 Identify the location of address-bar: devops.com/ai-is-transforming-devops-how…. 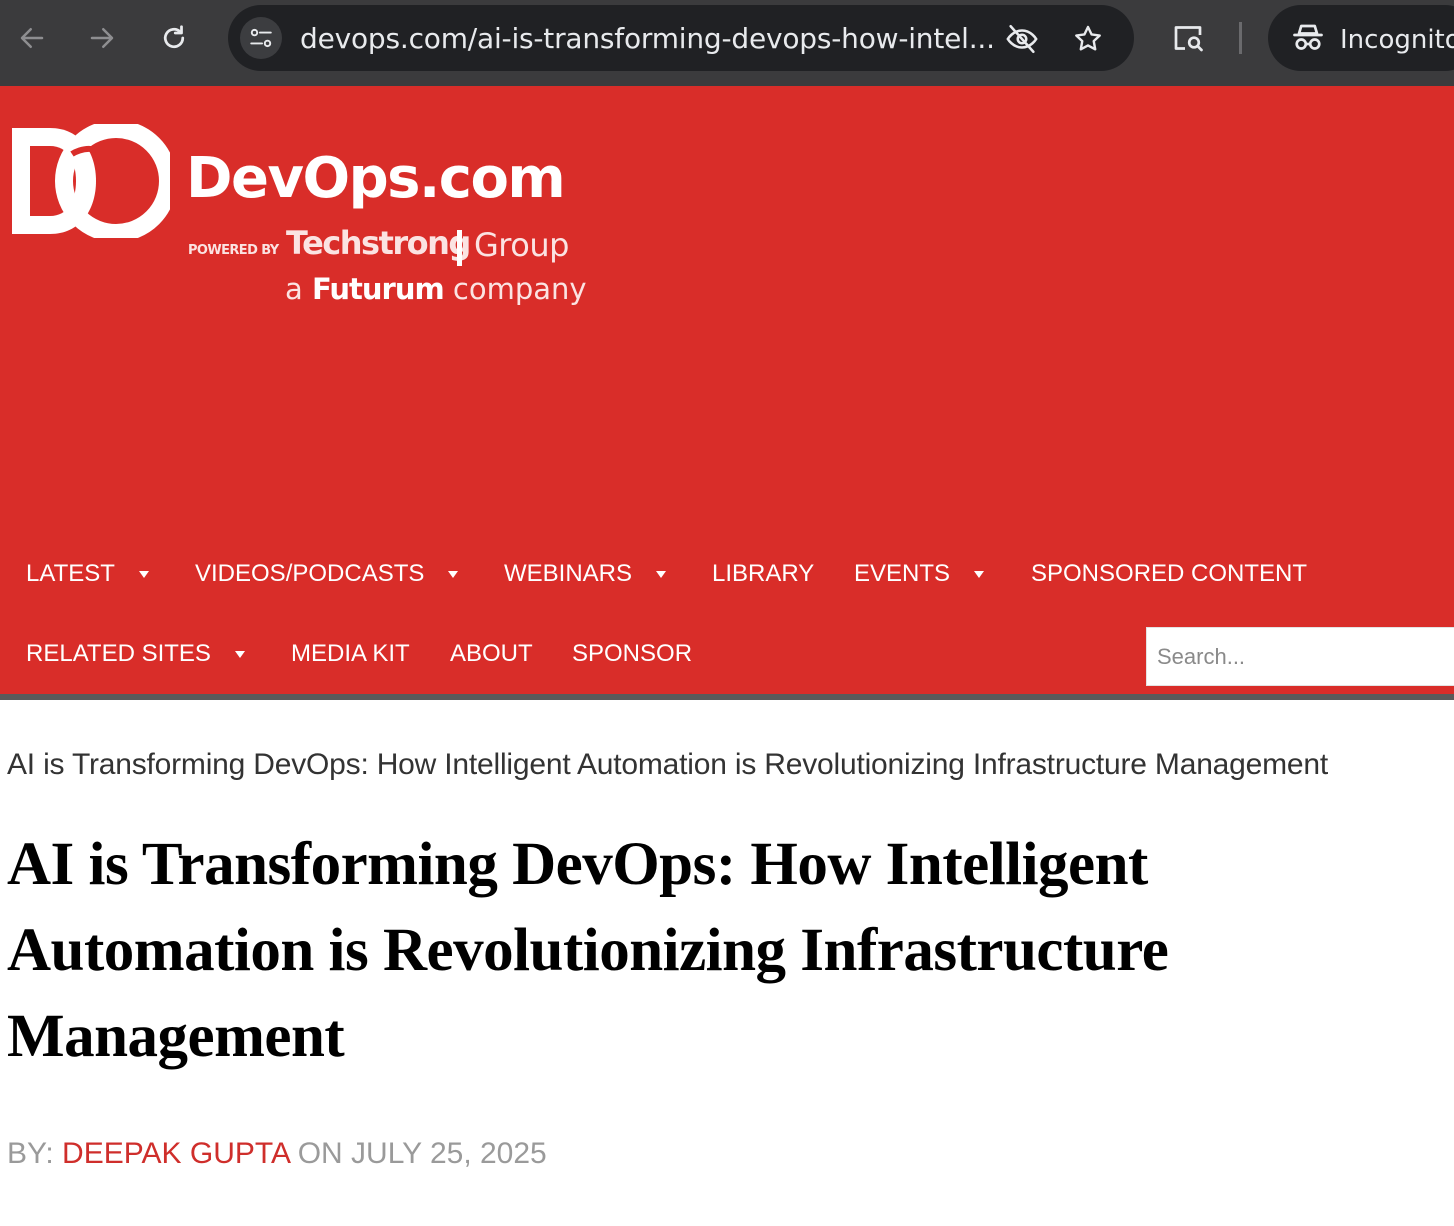
(681, 38).